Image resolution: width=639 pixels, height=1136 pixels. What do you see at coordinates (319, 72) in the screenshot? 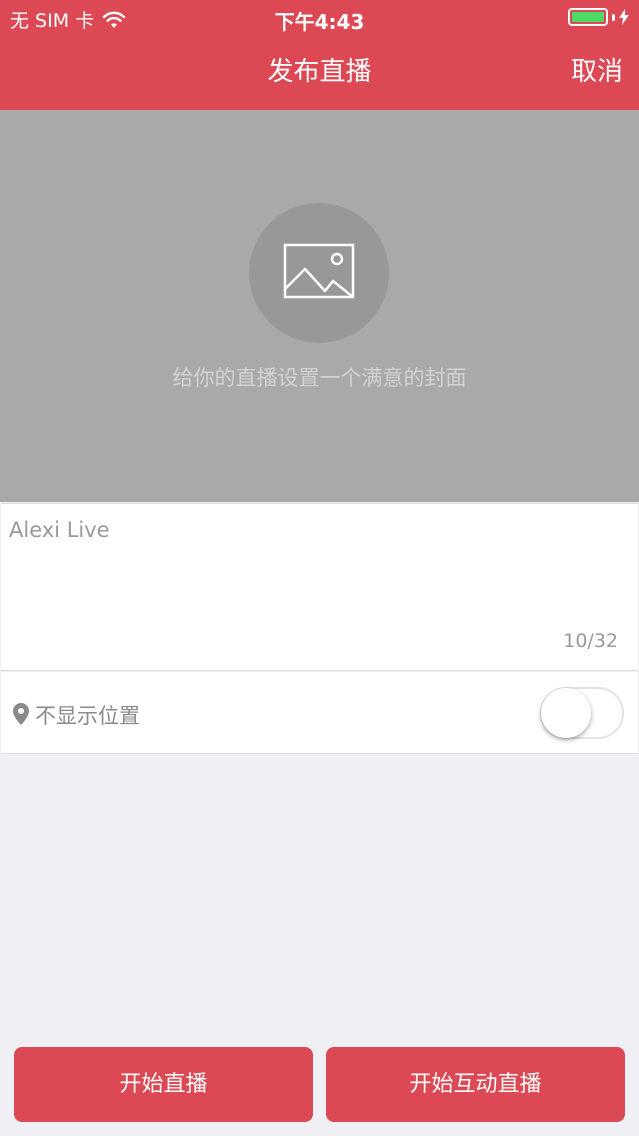
I see `page-title: 发布直播` at bounding box center [319, 72].